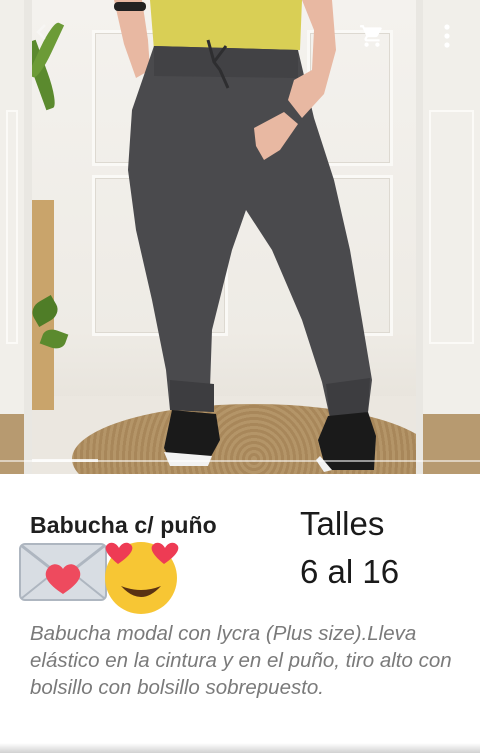 This screenshot has height=753, width=480. Describe the element at coordinates (142, 578) in the screenshot. I see `heart-eyes-emoji` at that location.